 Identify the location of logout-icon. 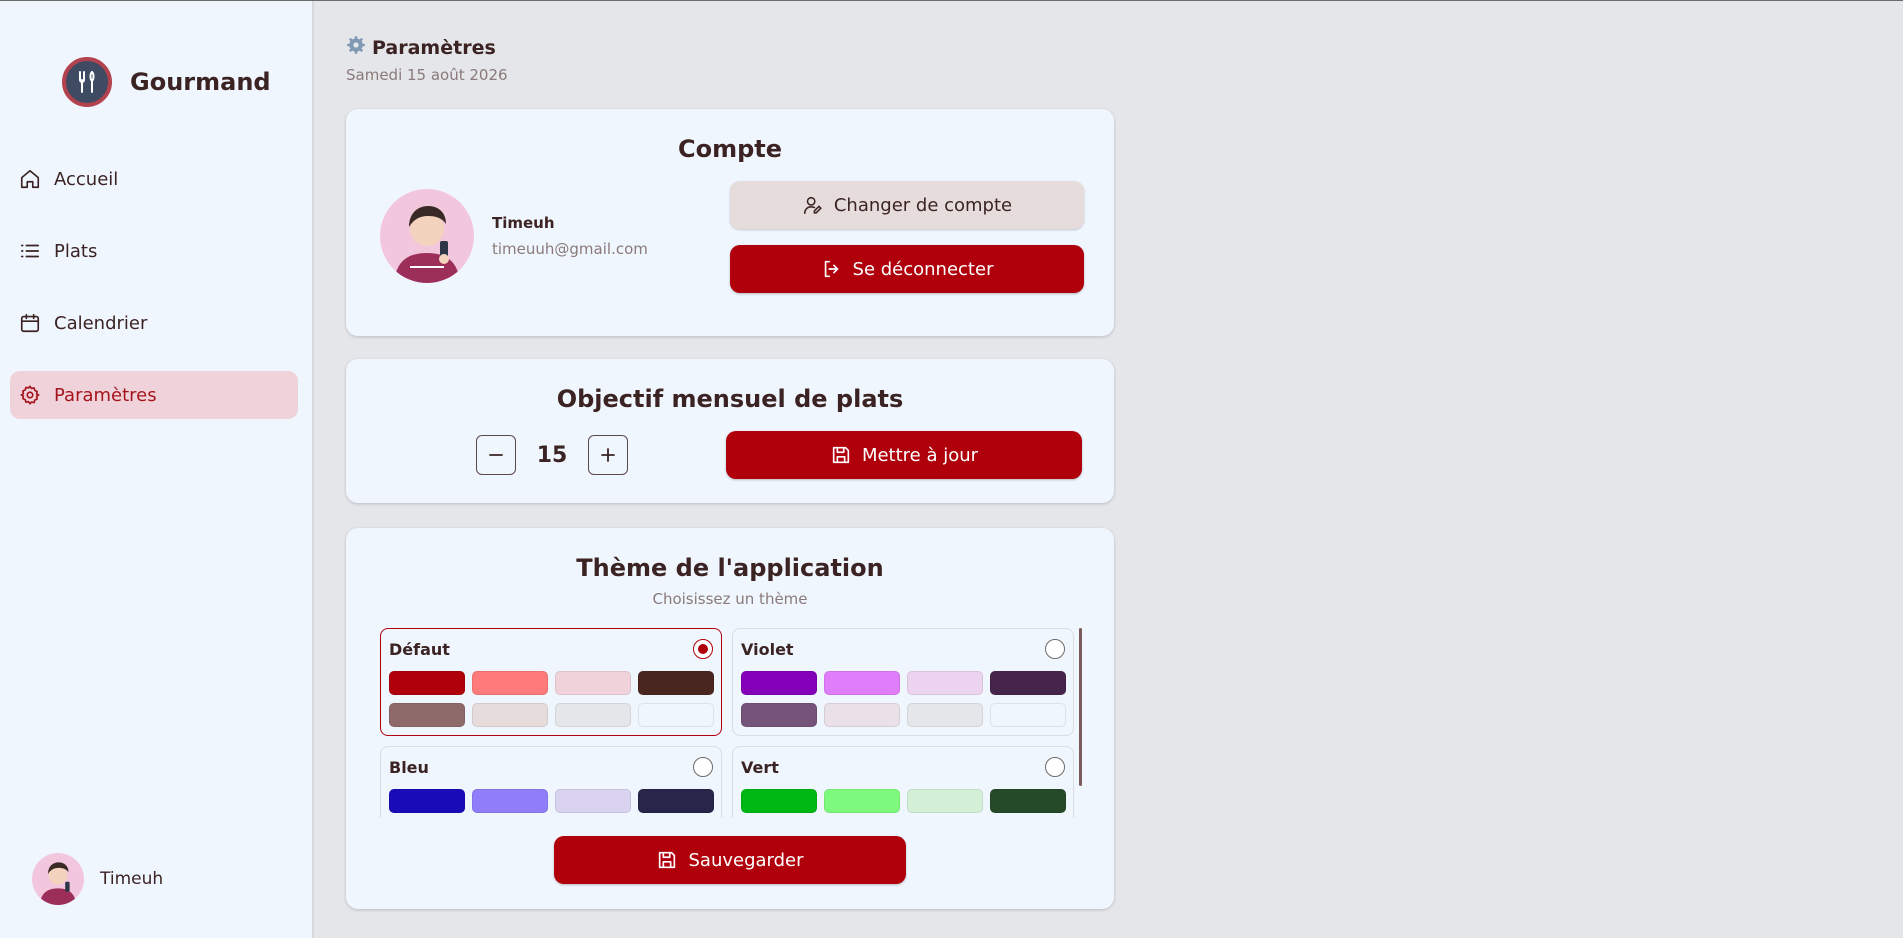
(832, 269).